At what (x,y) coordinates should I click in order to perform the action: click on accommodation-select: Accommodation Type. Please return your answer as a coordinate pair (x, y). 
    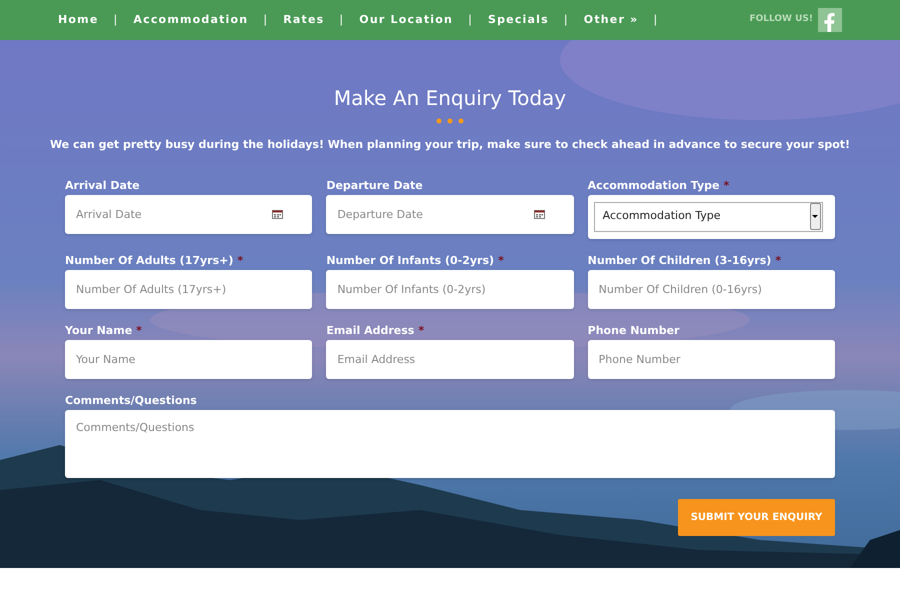
    Looking at the image, I should click on (708, 217).